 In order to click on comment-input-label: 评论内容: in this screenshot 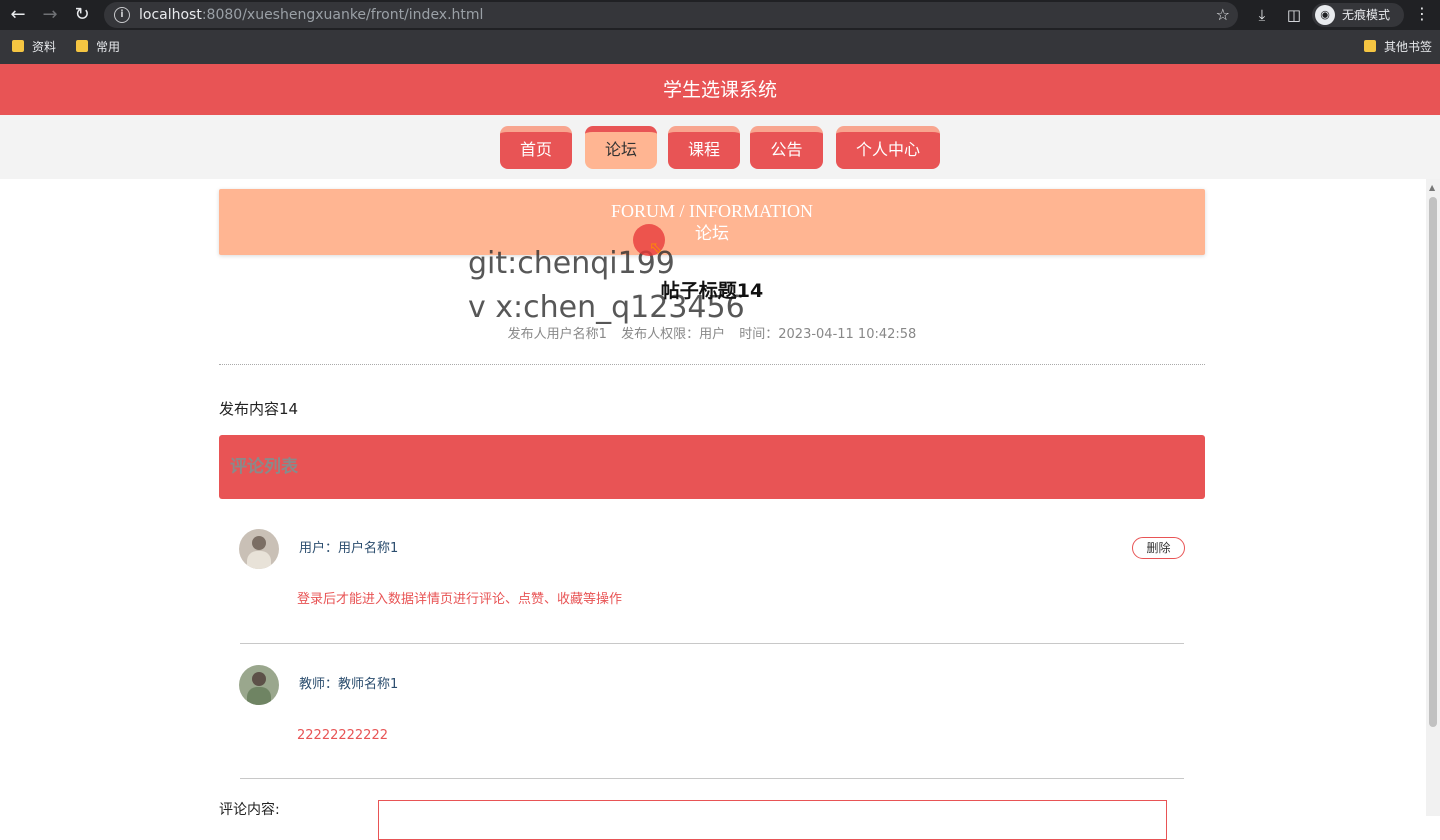, I will do `click(249, 810)`.